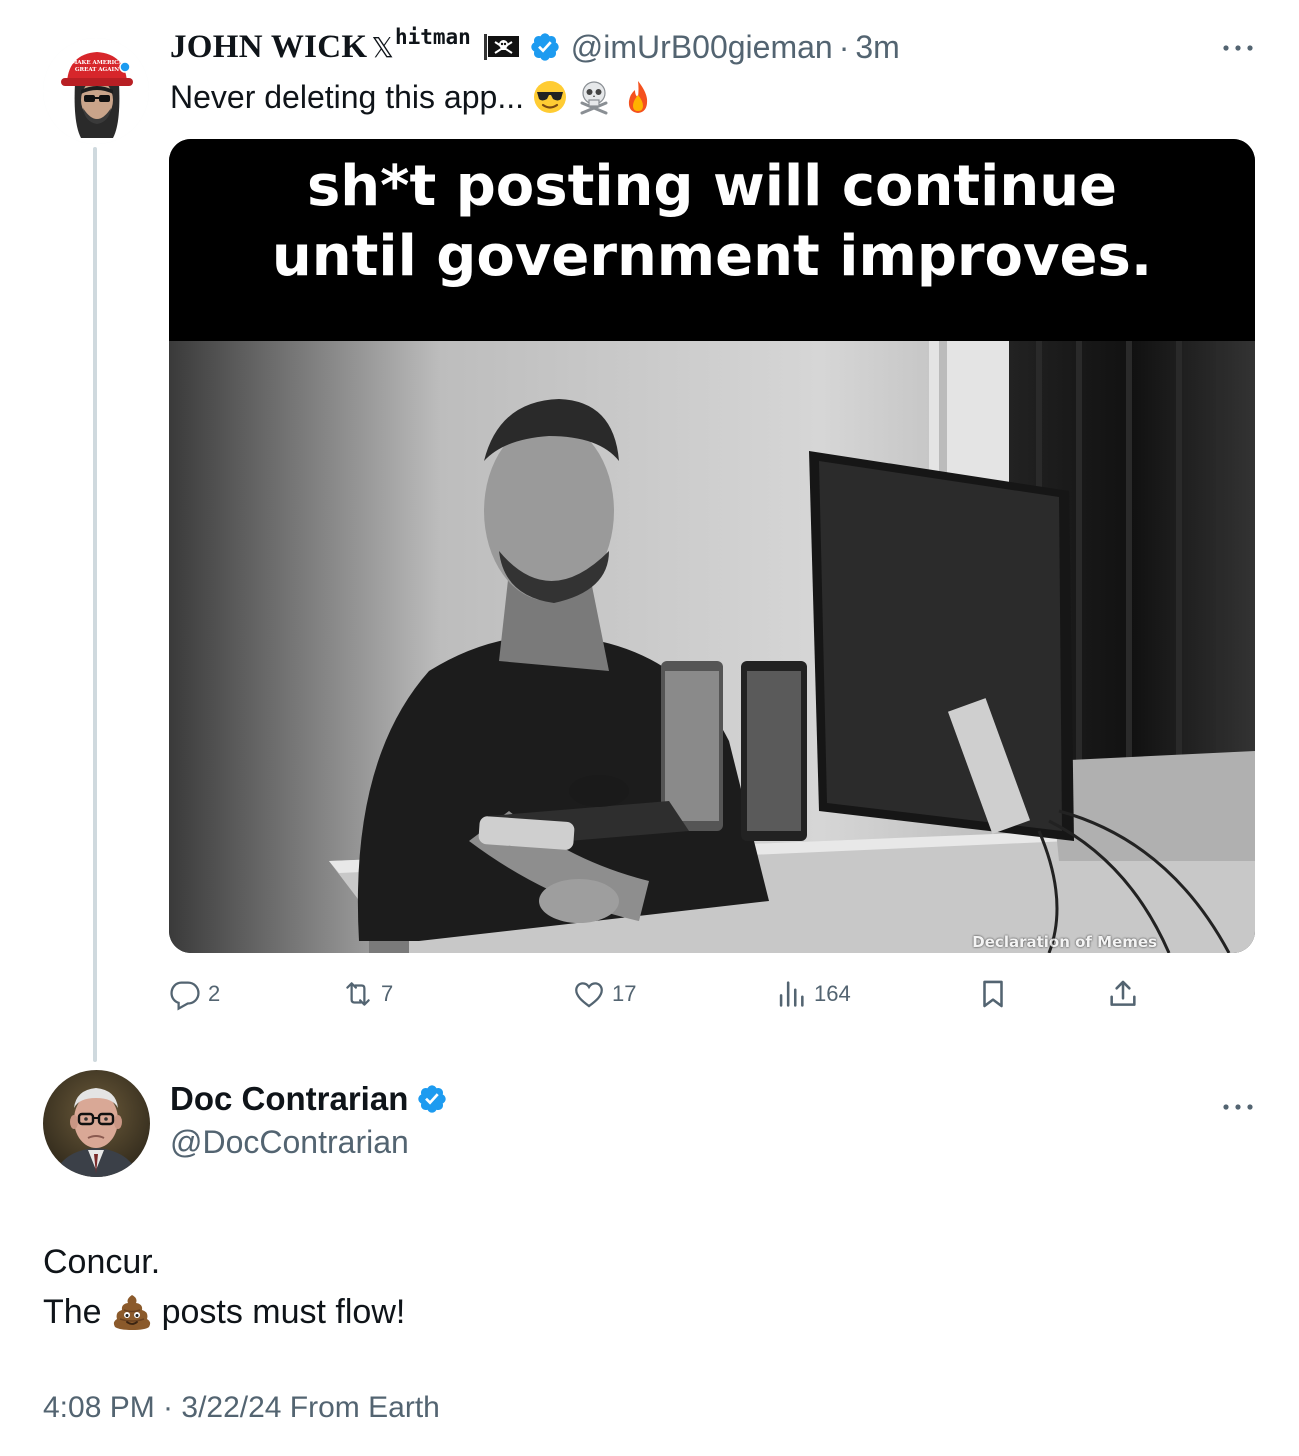 Image resolution: width=1299 pixels, height=1456 pixels. Describe the element at coordinates (712, 186) in the screenshot. I see `meme-caption-line-1: sh*t posting will continue` at that location.